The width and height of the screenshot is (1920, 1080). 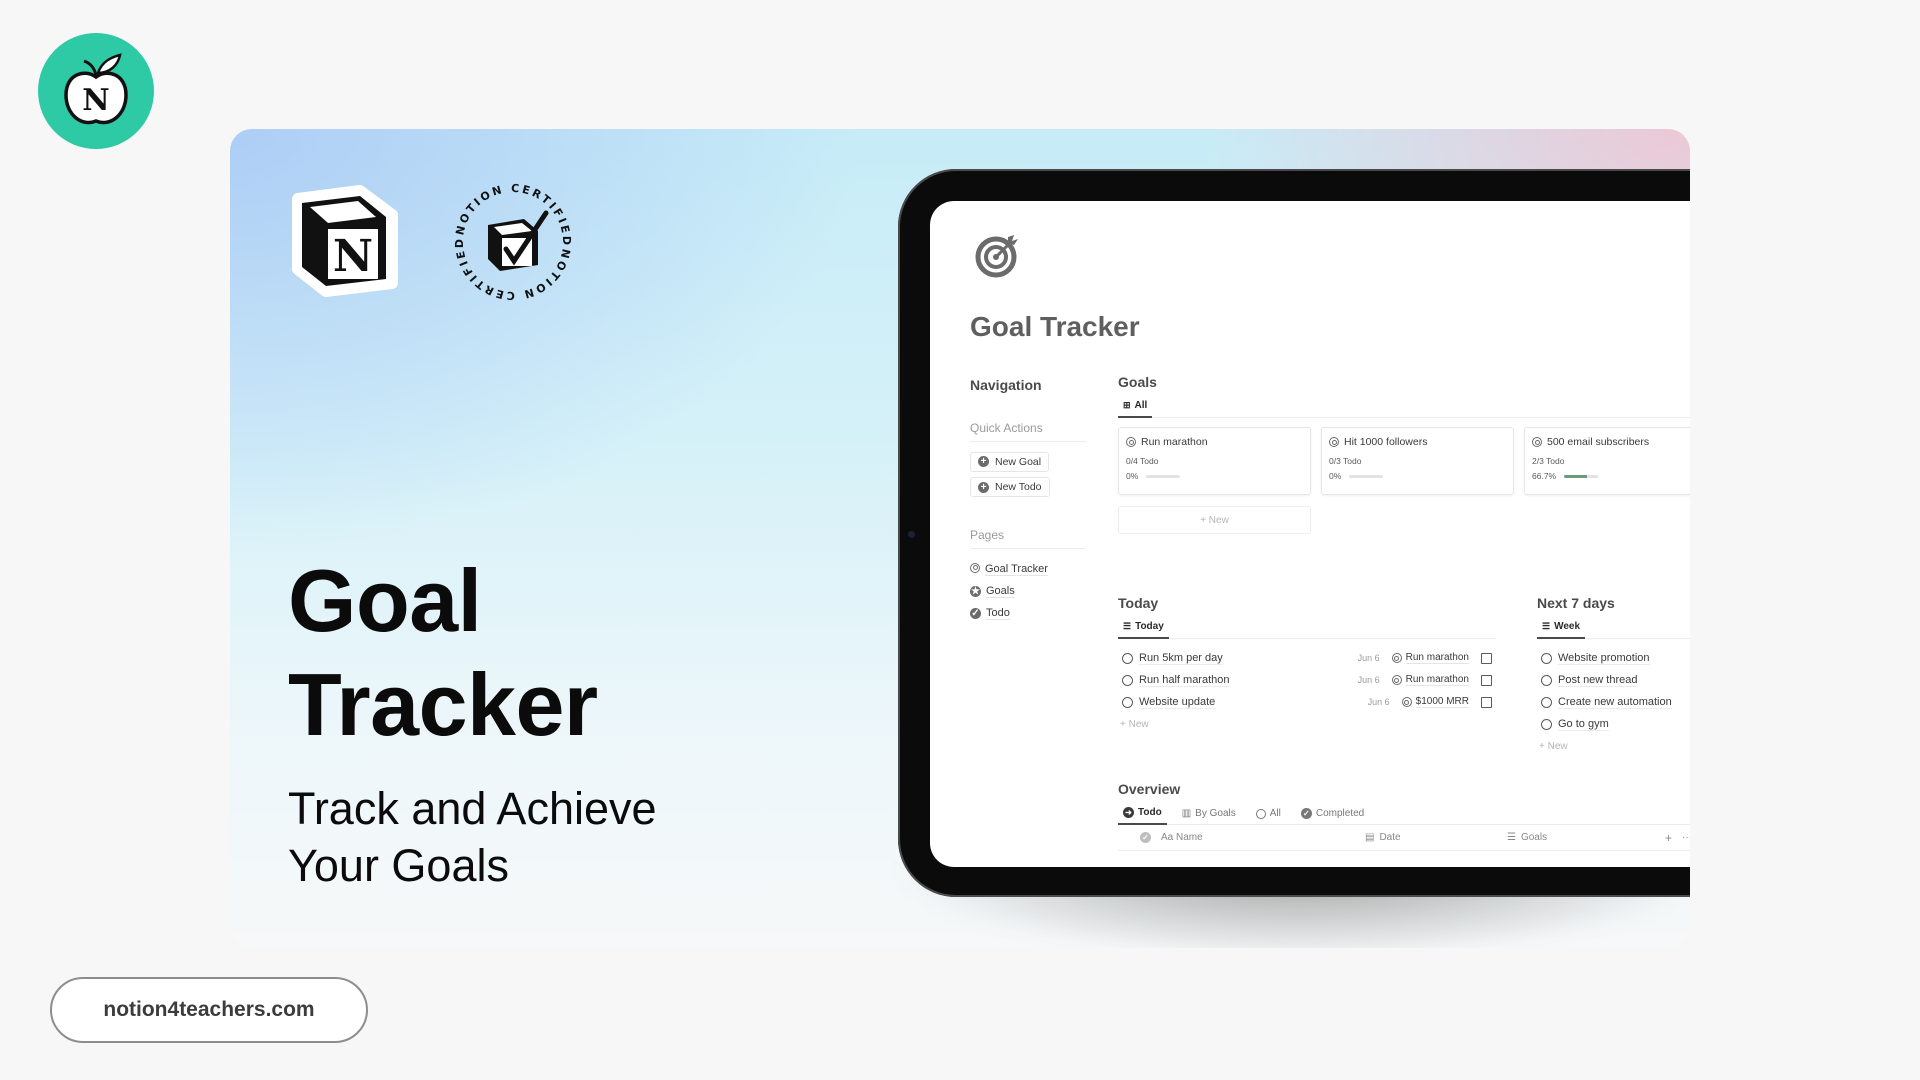 I want to click on camera-icon, so click(x=911, y=534).